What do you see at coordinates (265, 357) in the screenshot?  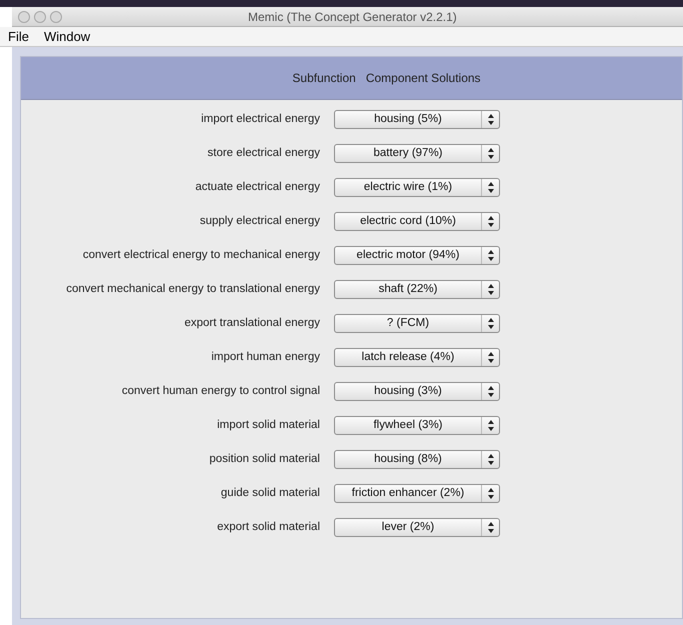 I see `subfunction-label: import human energy` at bounding box center [265, 357].